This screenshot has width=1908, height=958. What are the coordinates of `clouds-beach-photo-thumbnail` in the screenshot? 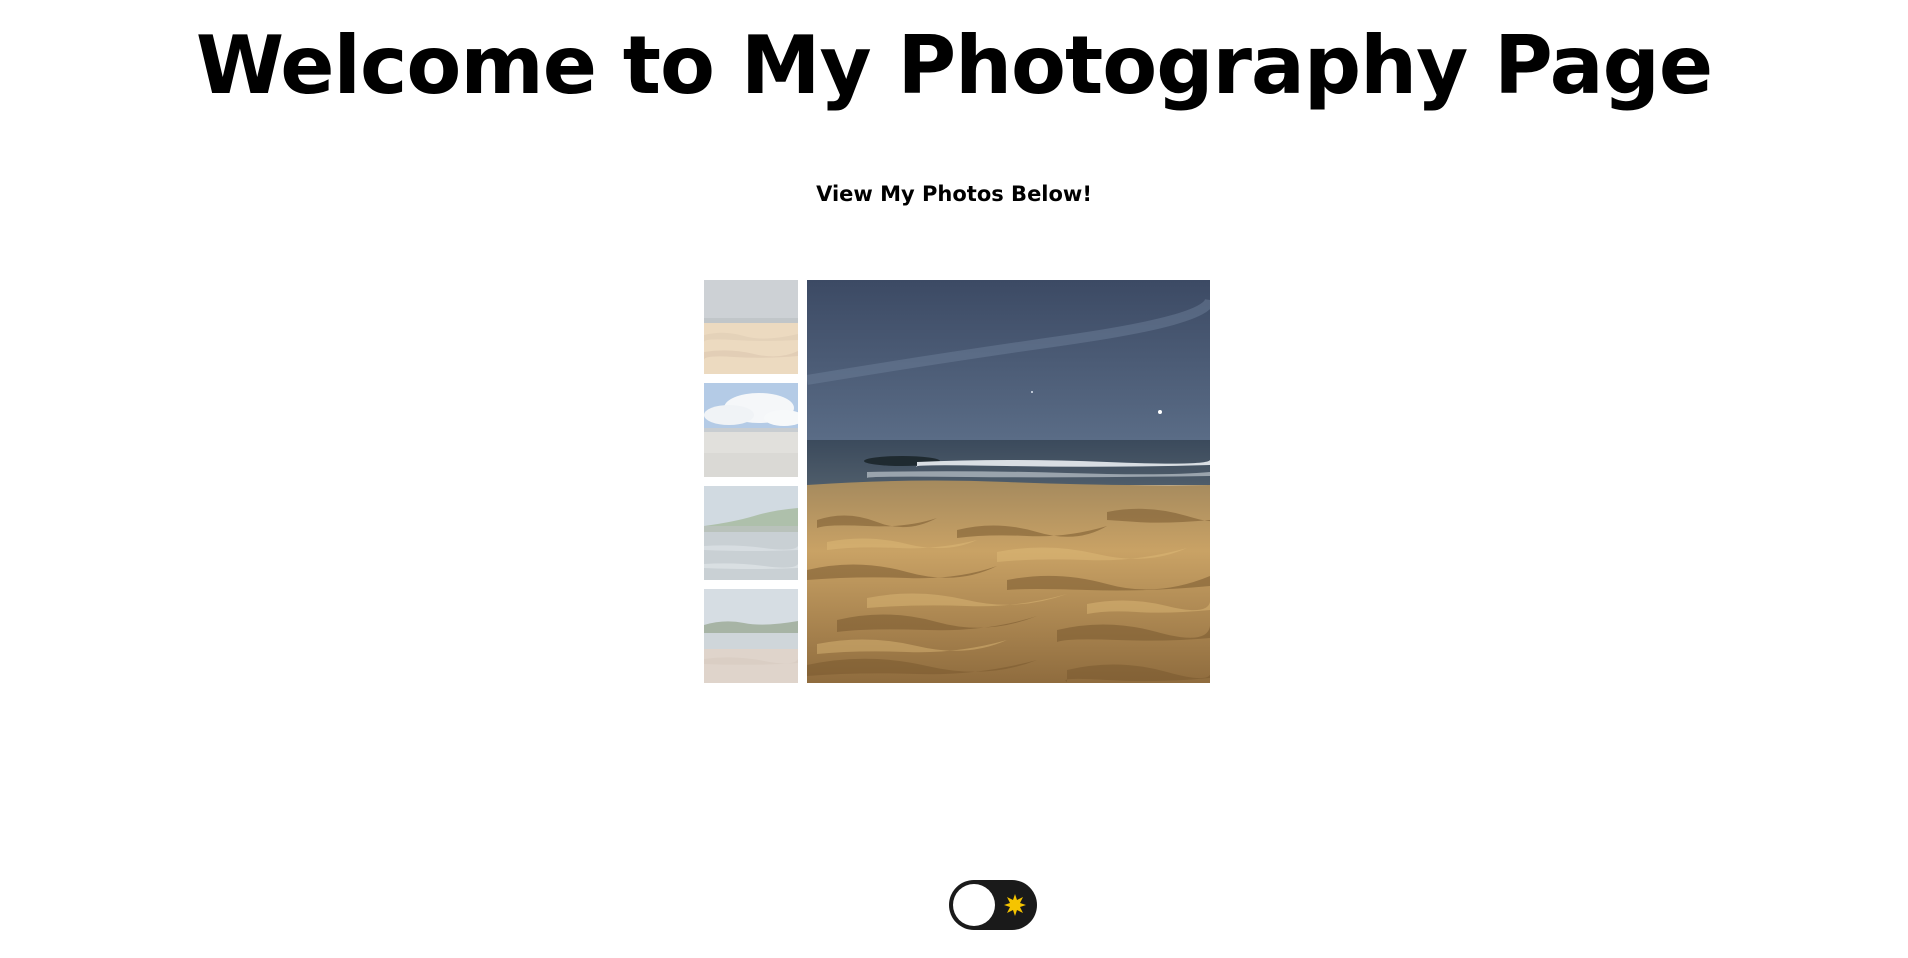 It's located at (751, 430).